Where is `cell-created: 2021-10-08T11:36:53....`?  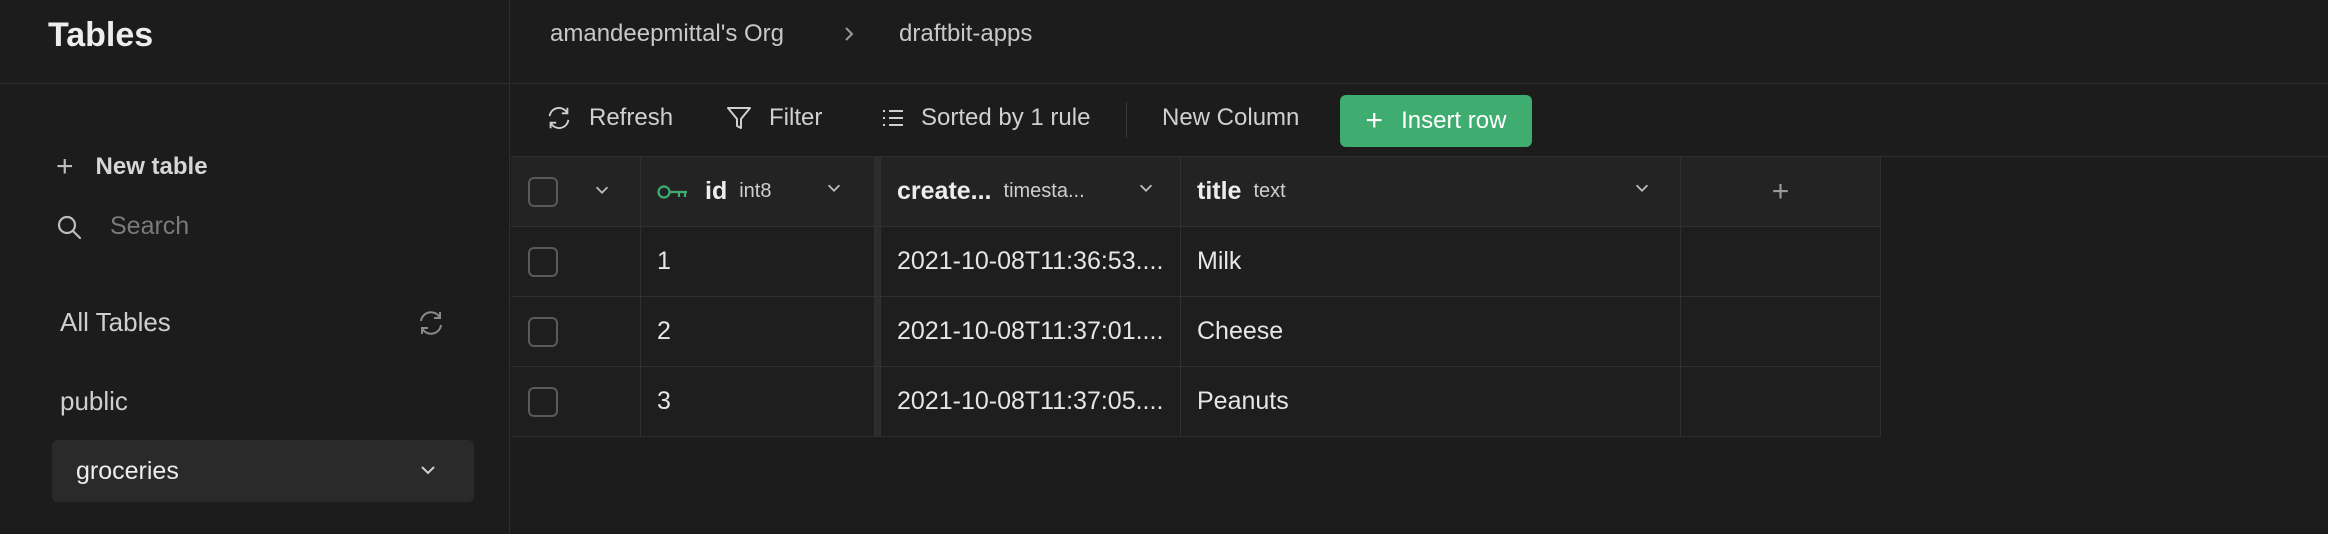
cell-created: 2021-10-08T11:36:53.... is located at coordinates (1031, 261).